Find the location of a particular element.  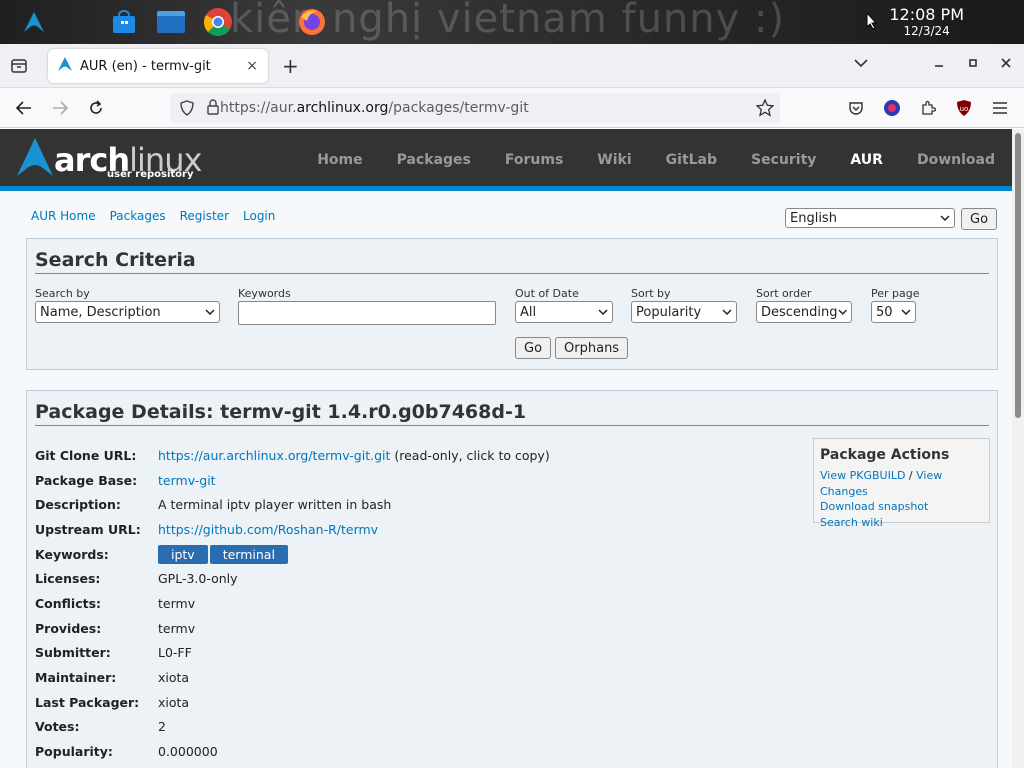

last-packager-label: Last Packager: is located at coordinates (87, 702).